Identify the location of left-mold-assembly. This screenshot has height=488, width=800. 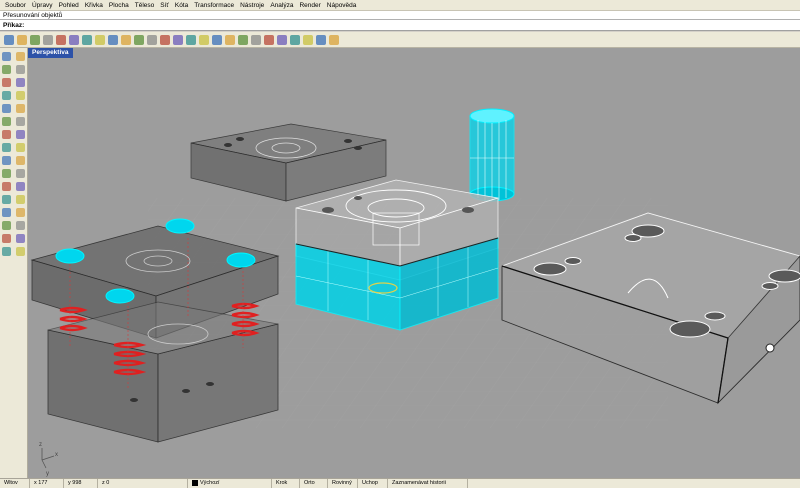
(155, 330).